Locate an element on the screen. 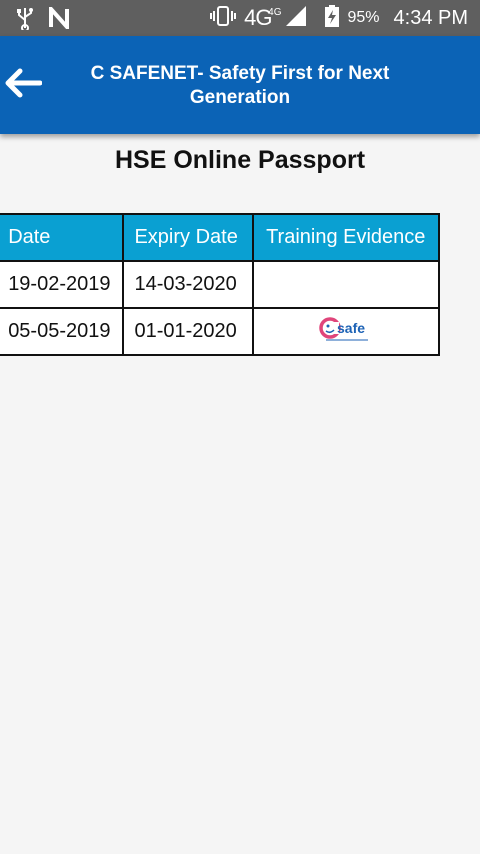  network-type: 4G 4G is located at coordinates (262, 18).